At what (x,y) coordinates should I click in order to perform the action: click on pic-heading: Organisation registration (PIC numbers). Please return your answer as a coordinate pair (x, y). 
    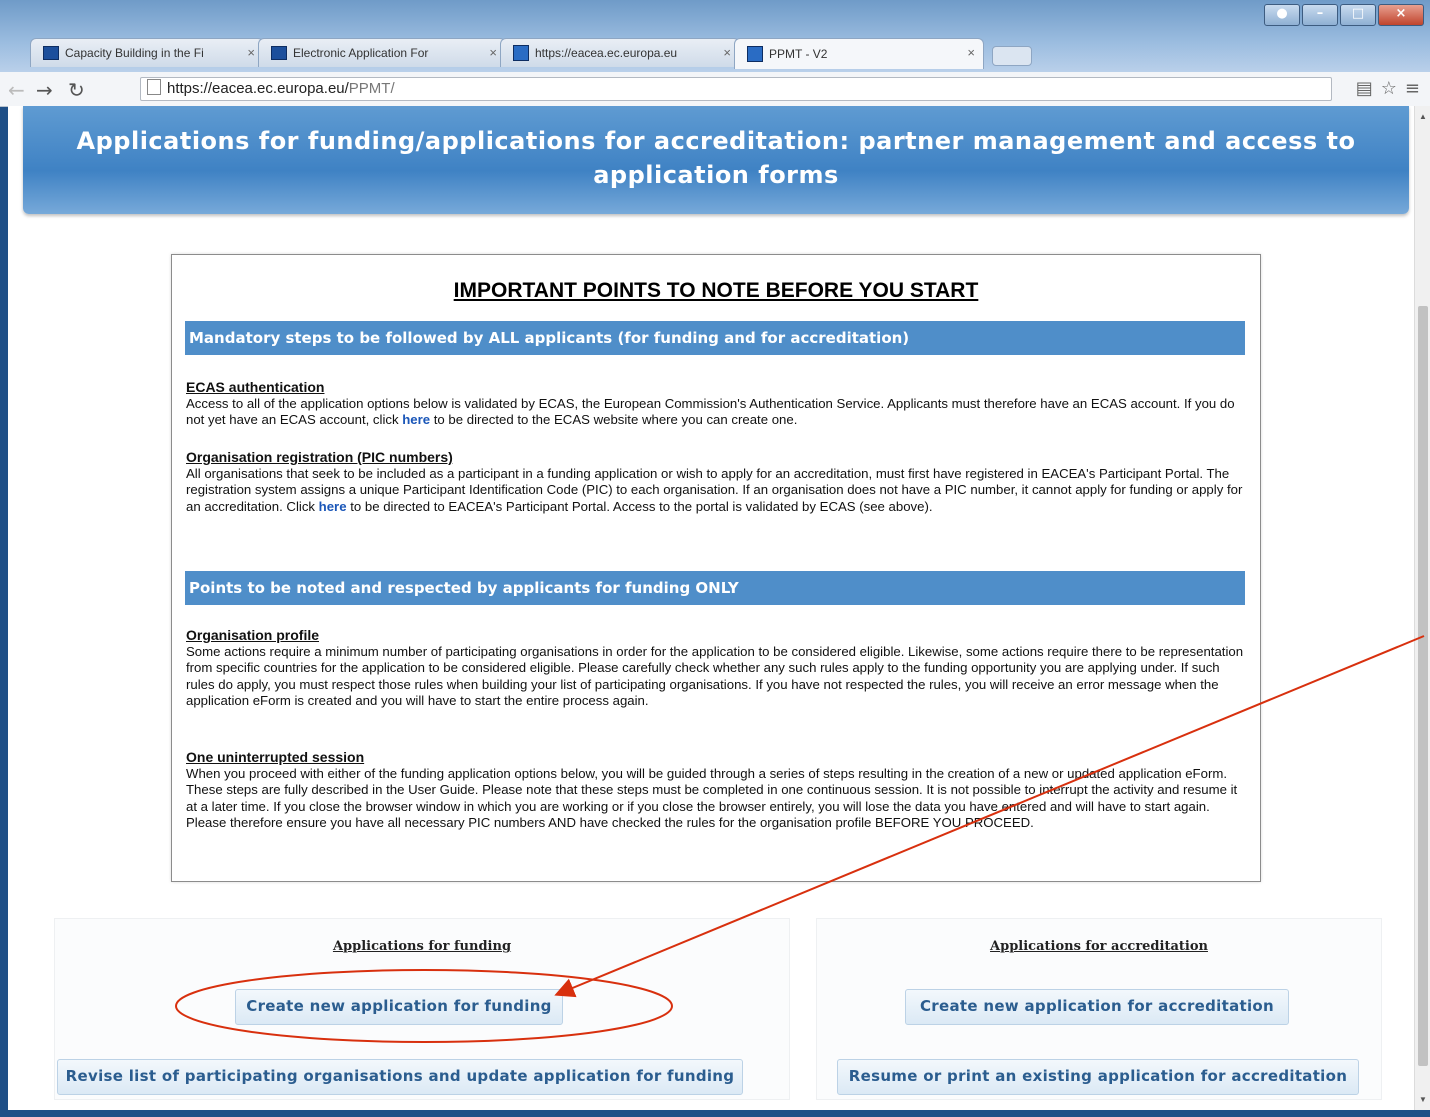
    Looking at the image, I should click on (319, 457).